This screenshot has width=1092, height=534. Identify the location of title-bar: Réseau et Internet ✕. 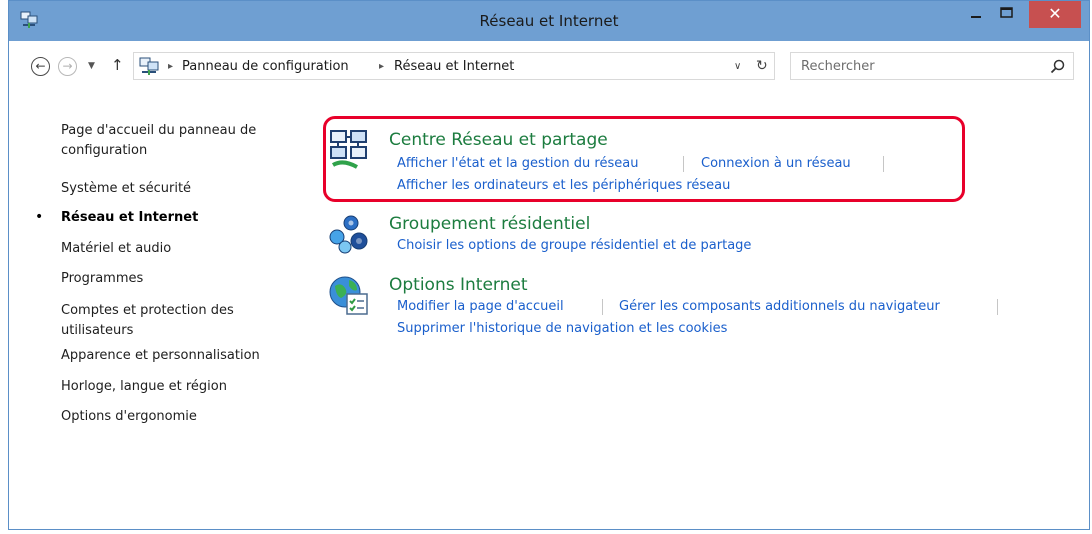
(549, 21).